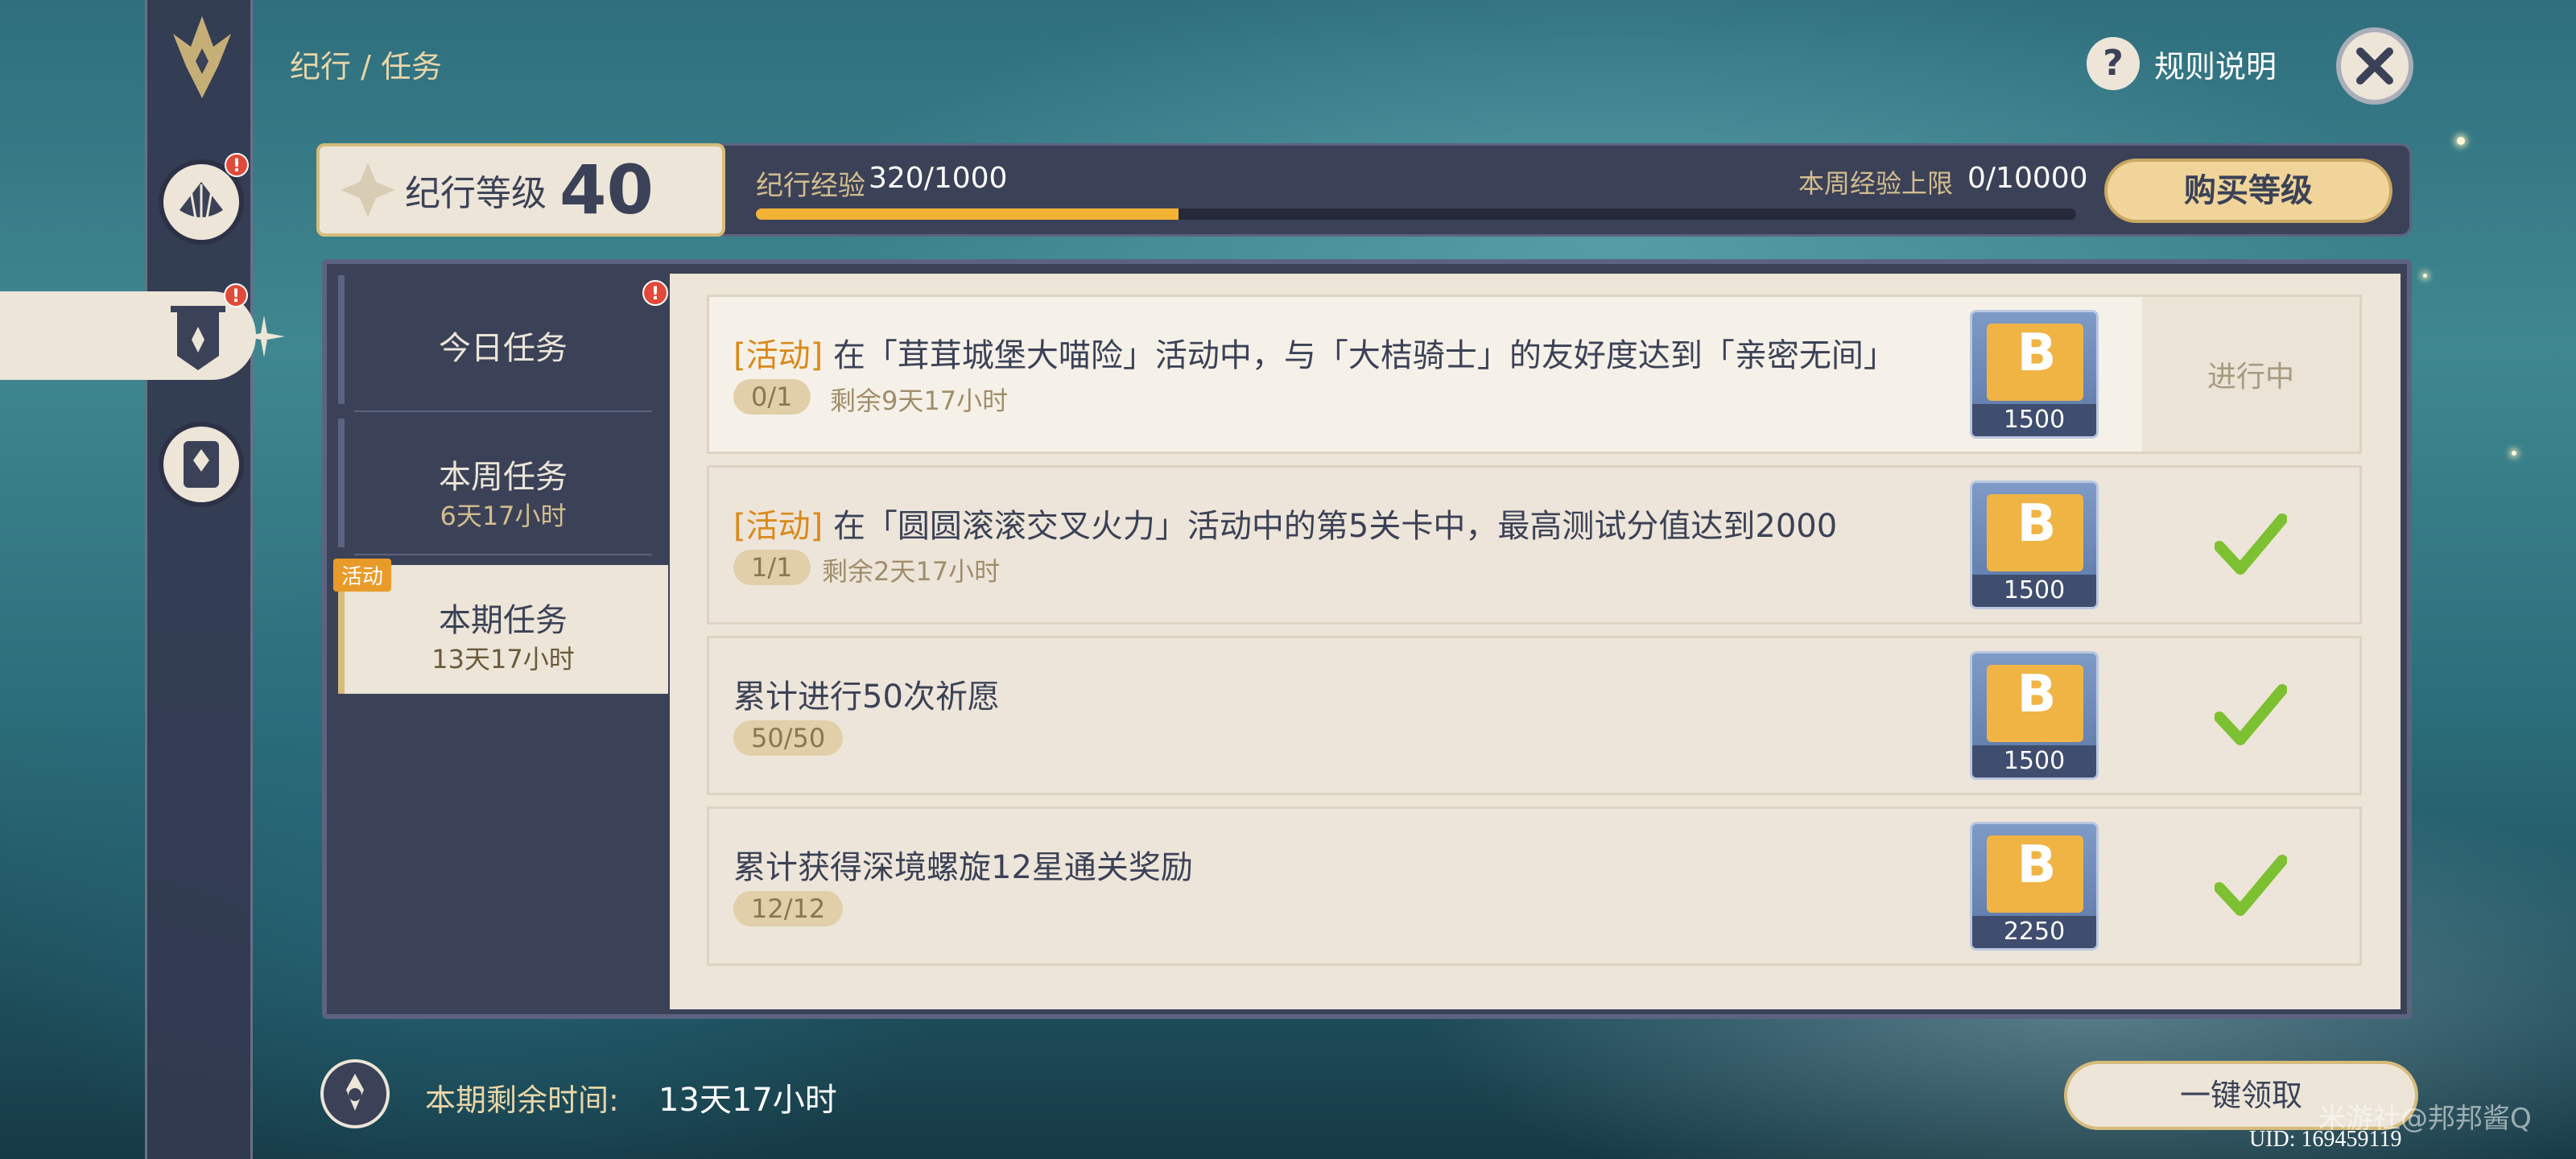  What do you see at coordinates (142, 335) in the screenshot?
I see `rail-tasks-button` at bounding box center [142, 335].